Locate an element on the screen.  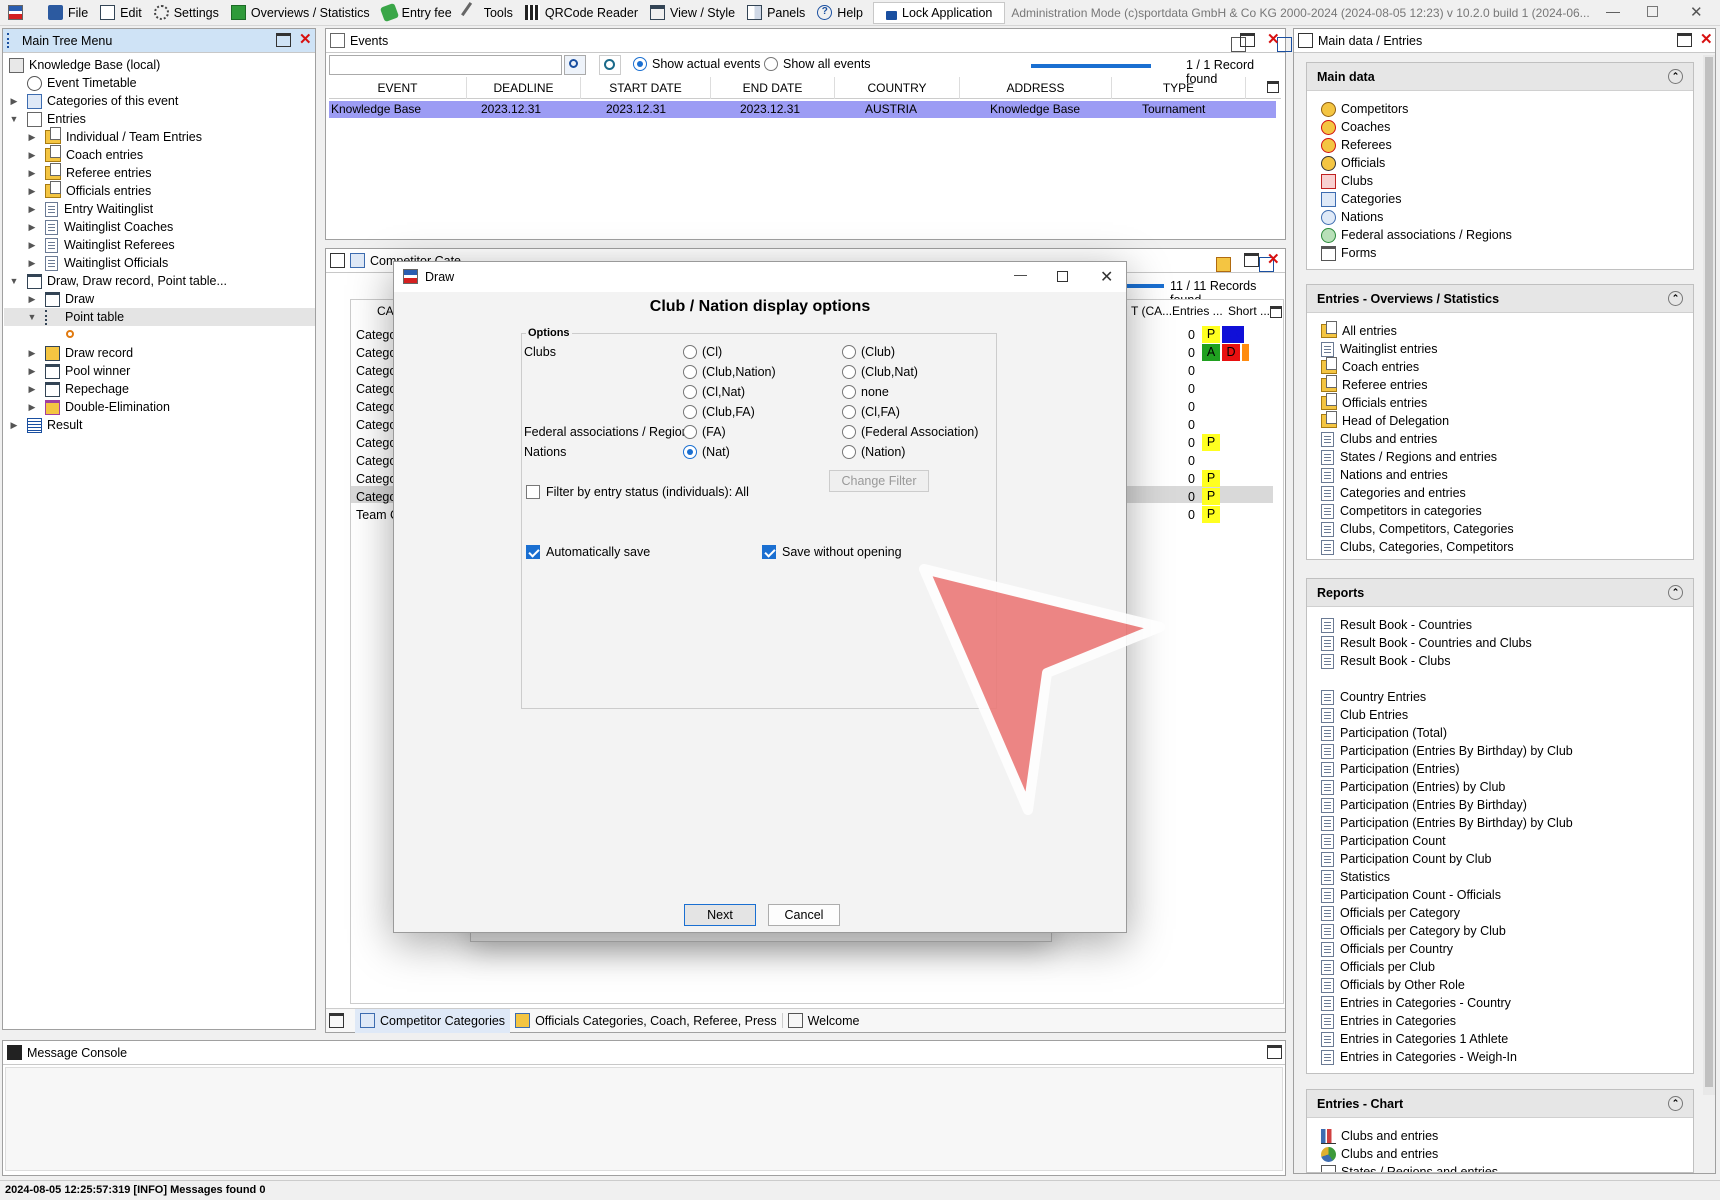
auto-save-checkbox: Automatically save is located at coordinates (588, 552).